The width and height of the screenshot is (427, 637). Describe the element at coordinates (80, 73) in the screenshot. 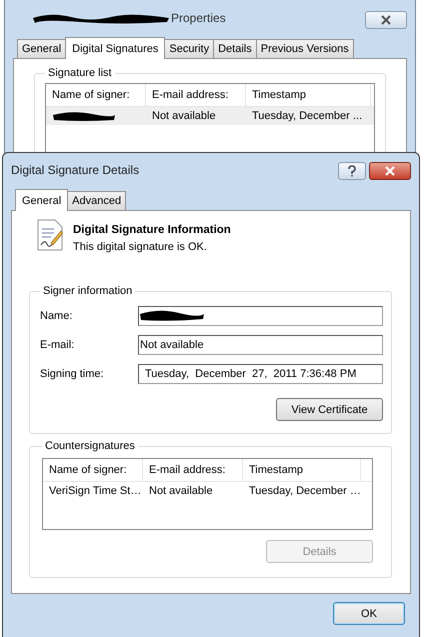

I see `group-label: Signature list` at that location.